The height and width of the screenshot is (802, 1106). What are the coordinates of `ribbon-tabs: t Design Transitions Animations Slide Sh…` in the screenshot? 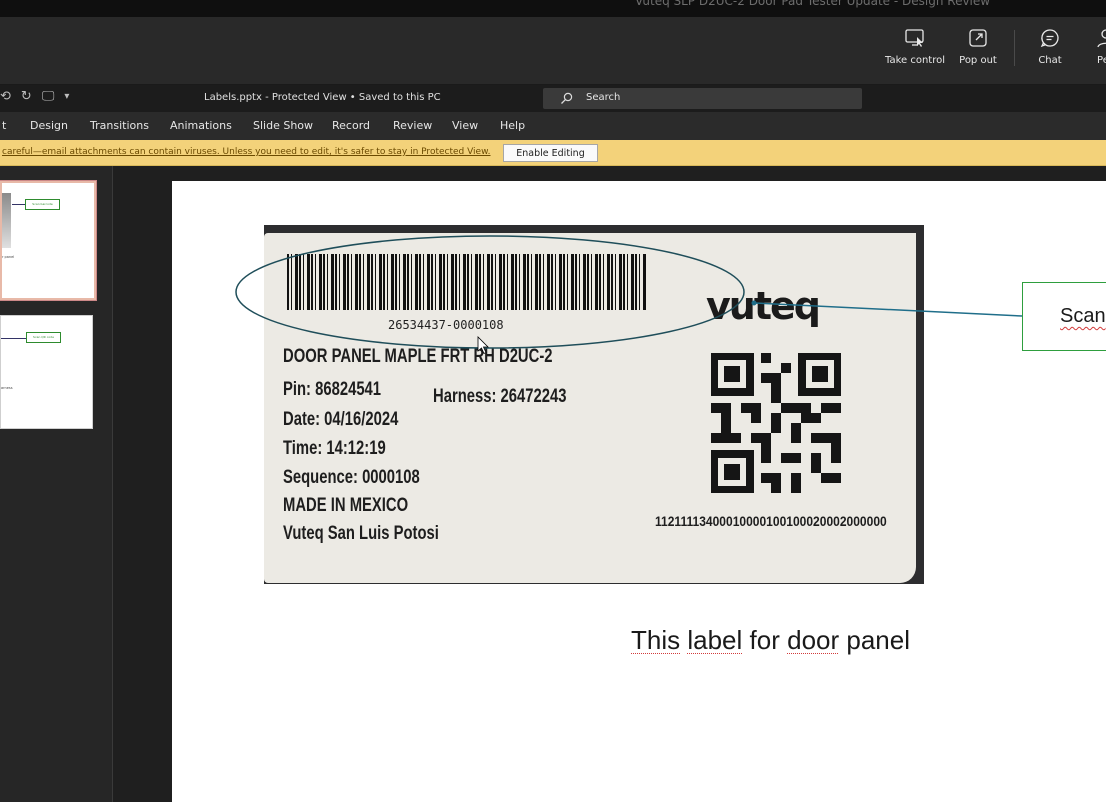 It's located at (553, 126).